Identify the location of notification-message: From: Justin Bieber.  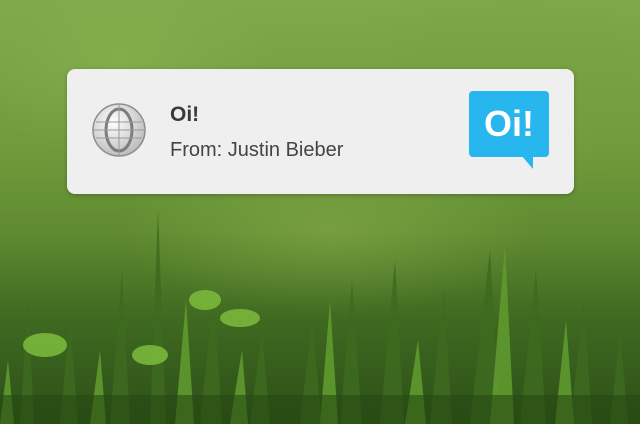
(257, 150).